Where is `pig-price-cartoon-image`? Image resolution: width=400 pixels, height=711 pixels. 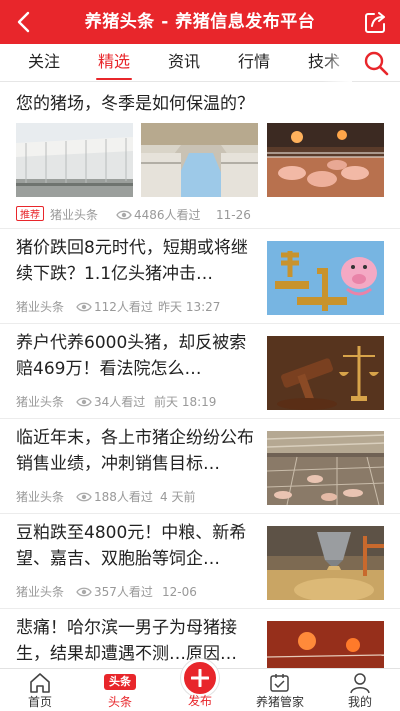 pig-price-cartoon-image is located at coordinates (325, 278).